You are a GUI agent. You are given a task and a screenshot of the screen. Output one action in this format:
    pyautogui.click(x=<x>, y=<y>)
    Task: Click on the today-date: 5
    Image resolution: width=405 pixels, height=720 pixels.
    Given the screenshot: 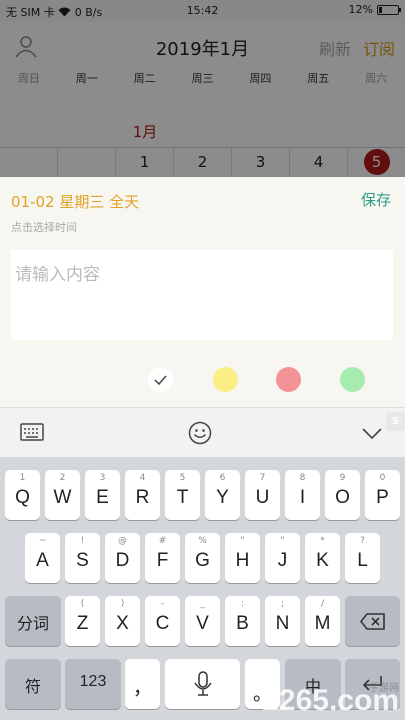 What is the action you would take?
    pyautogui.click(x=376, y=162)
    